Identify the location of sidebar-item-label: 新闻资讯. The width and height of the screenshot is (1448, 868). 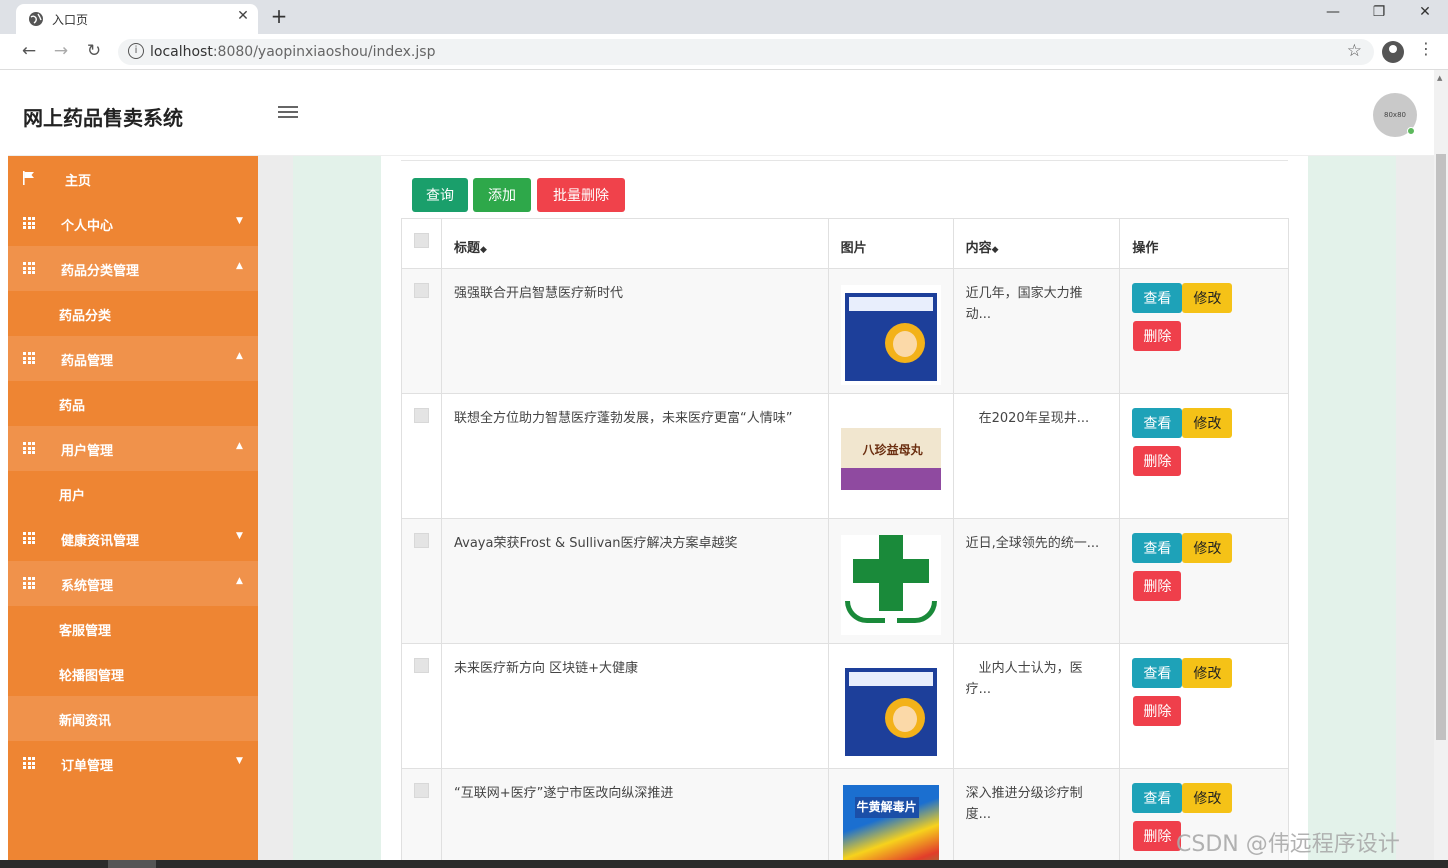
(85, 721).